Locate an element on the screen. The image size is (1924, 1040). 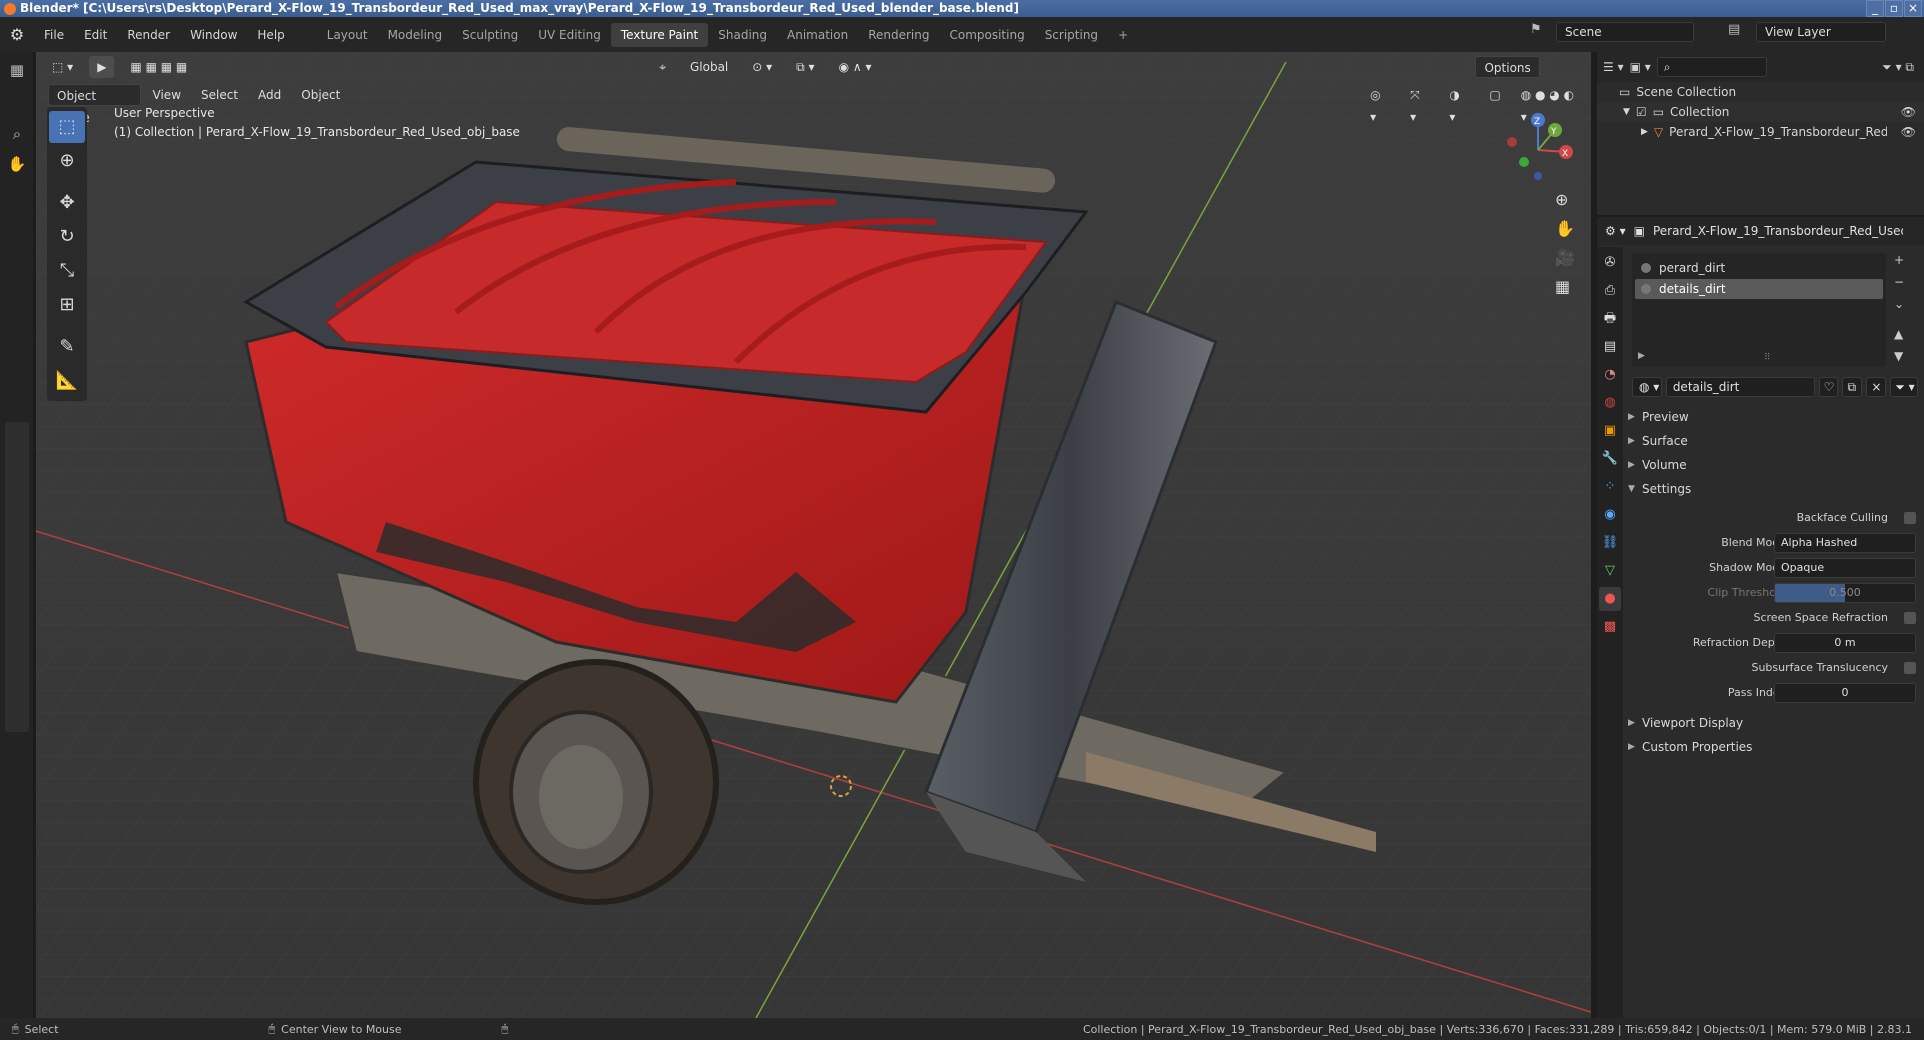
transform-orientation-dropdown: Global is located at coordinates (709, 67).